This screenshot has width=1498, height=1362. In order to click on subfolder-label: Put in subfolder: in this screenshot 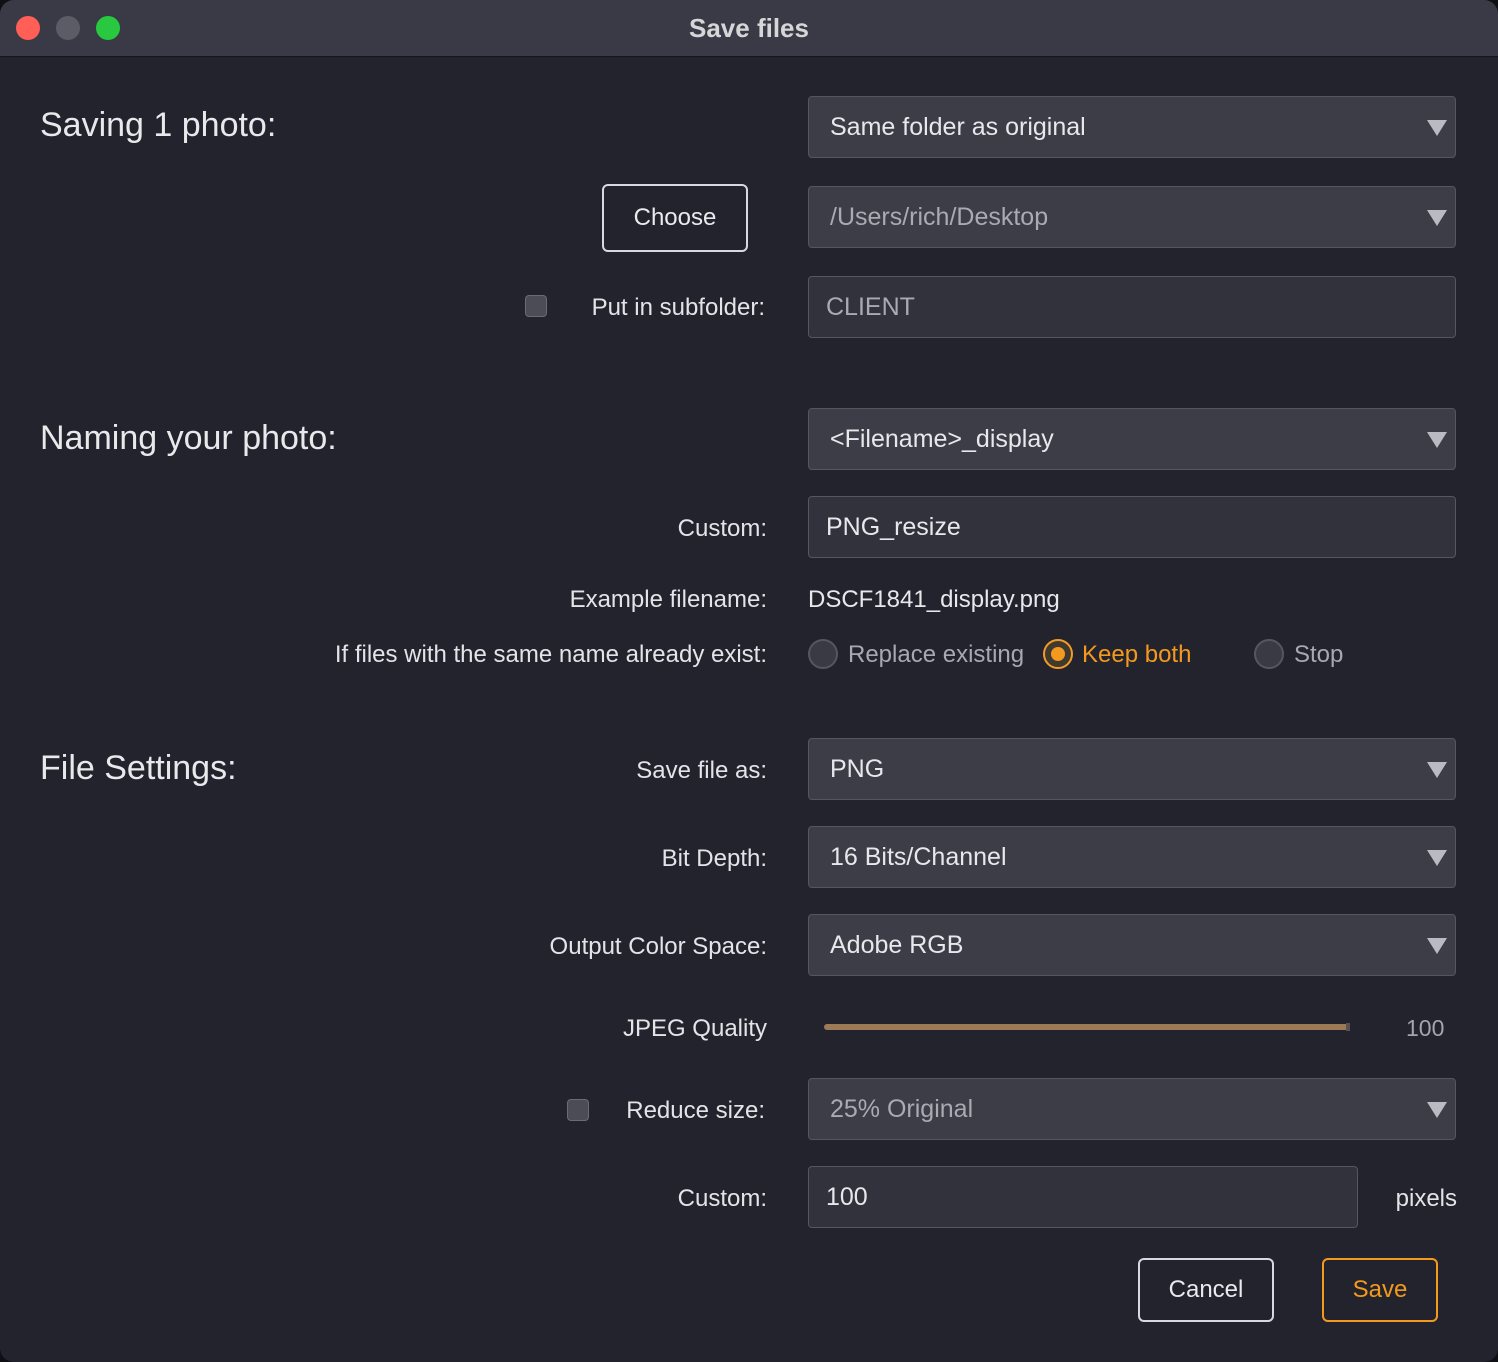, I will do `click(678, 307)`.